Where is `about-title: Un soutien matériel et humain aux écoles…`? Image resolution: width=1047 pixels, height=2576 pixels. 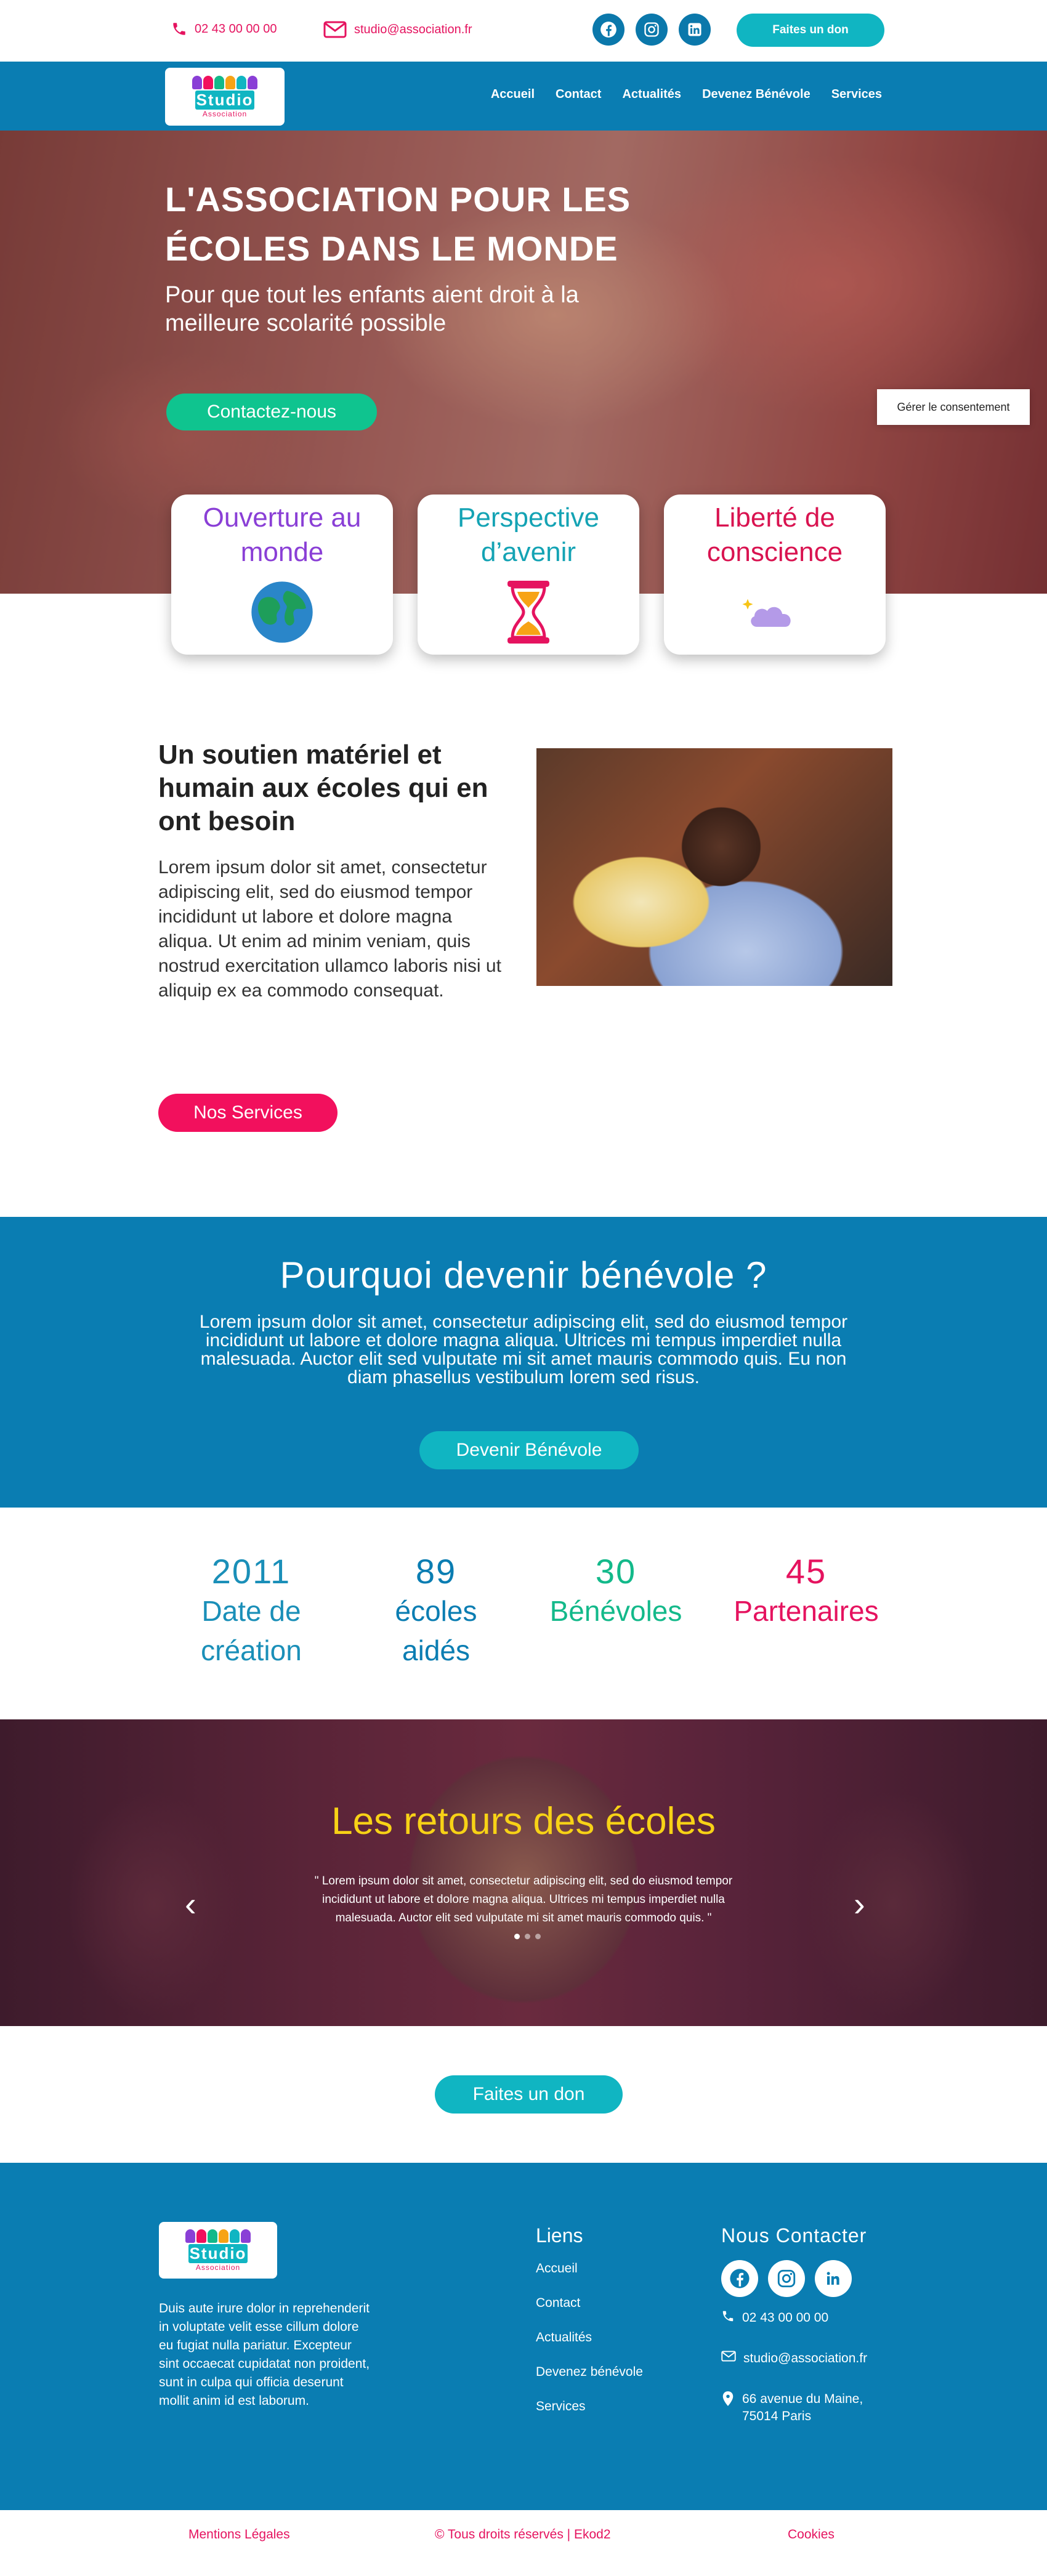
about-title: Un soutien matériel et humain aux écoles… is located at coordinates (323, 788).